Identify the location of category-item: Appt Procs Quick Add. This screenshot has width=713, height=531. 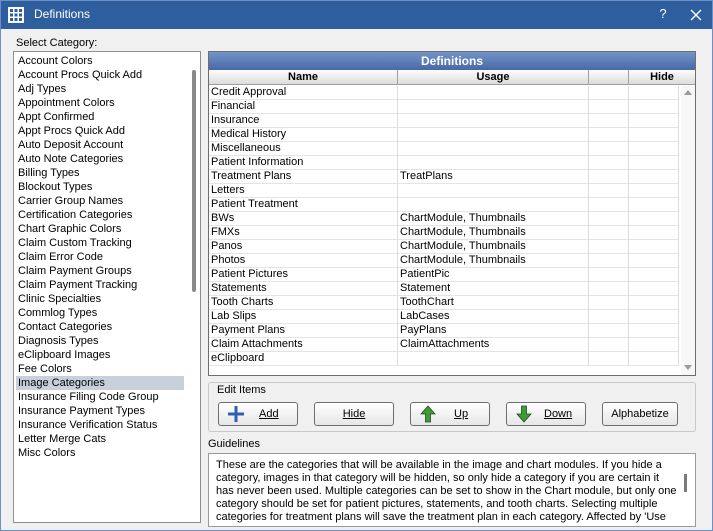
(100, 131).